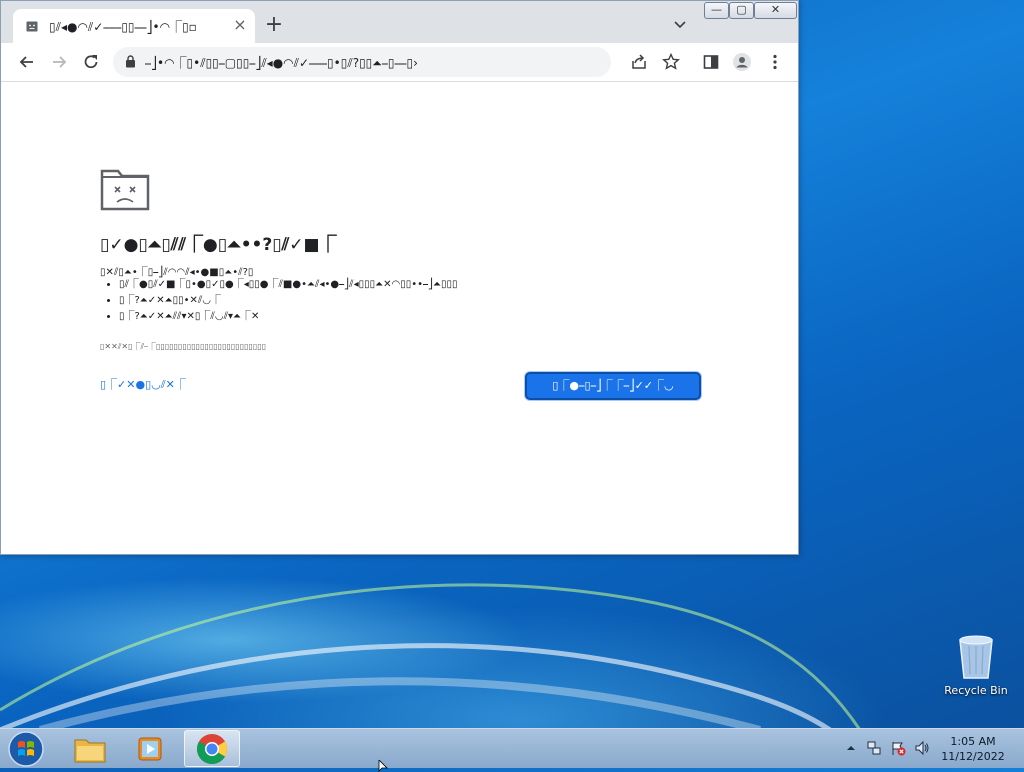 The image size is (1024, 772). What do you see at coordinates (143, 384) in the screenshot?
I see `details-link: ▯⎾✓✕●▯◡⫽✕⎾` at bounding box center [143, 384].